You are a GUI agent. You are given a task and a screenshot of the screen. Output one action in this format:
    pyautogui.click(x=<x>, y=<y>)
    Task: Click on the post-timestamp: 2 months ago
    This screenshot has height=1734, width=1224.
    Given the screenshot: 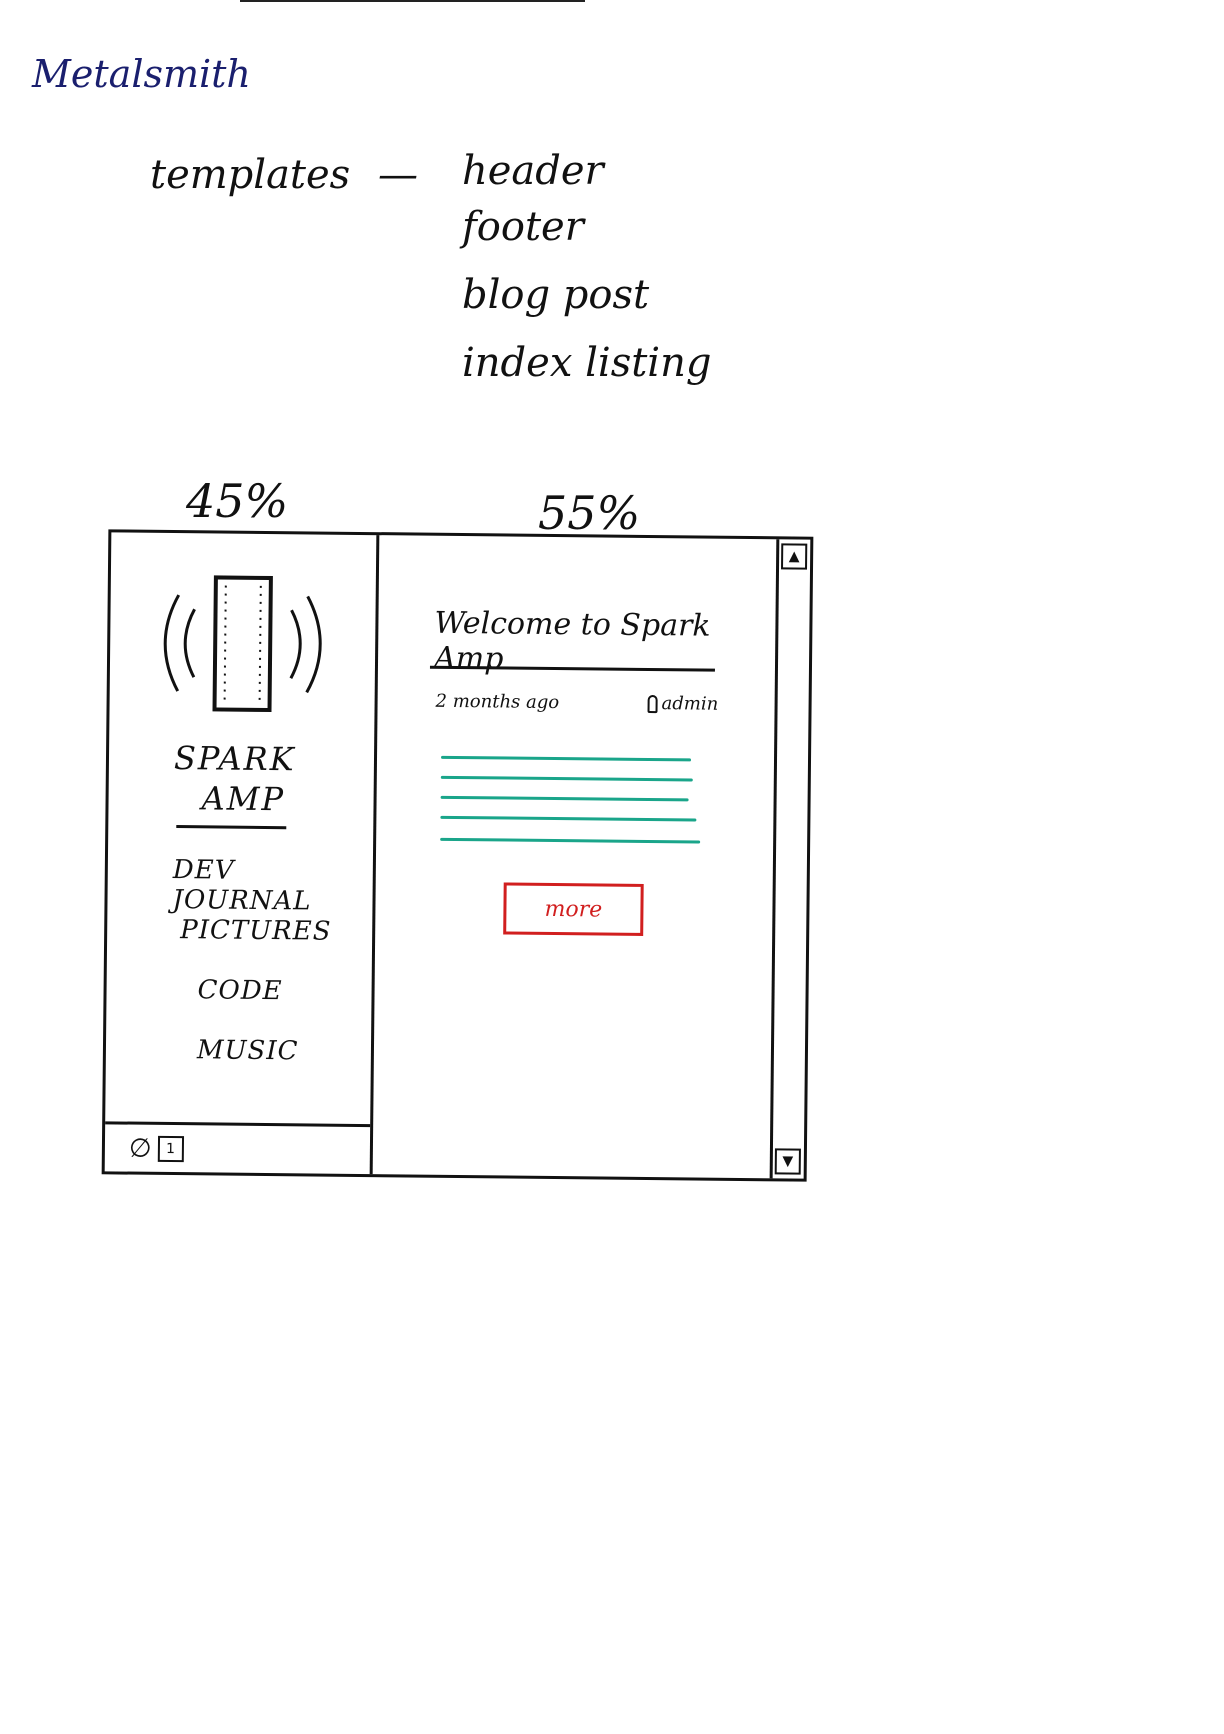 What is the action you would take?
    pyautogui.click(x=497, y=702)
    